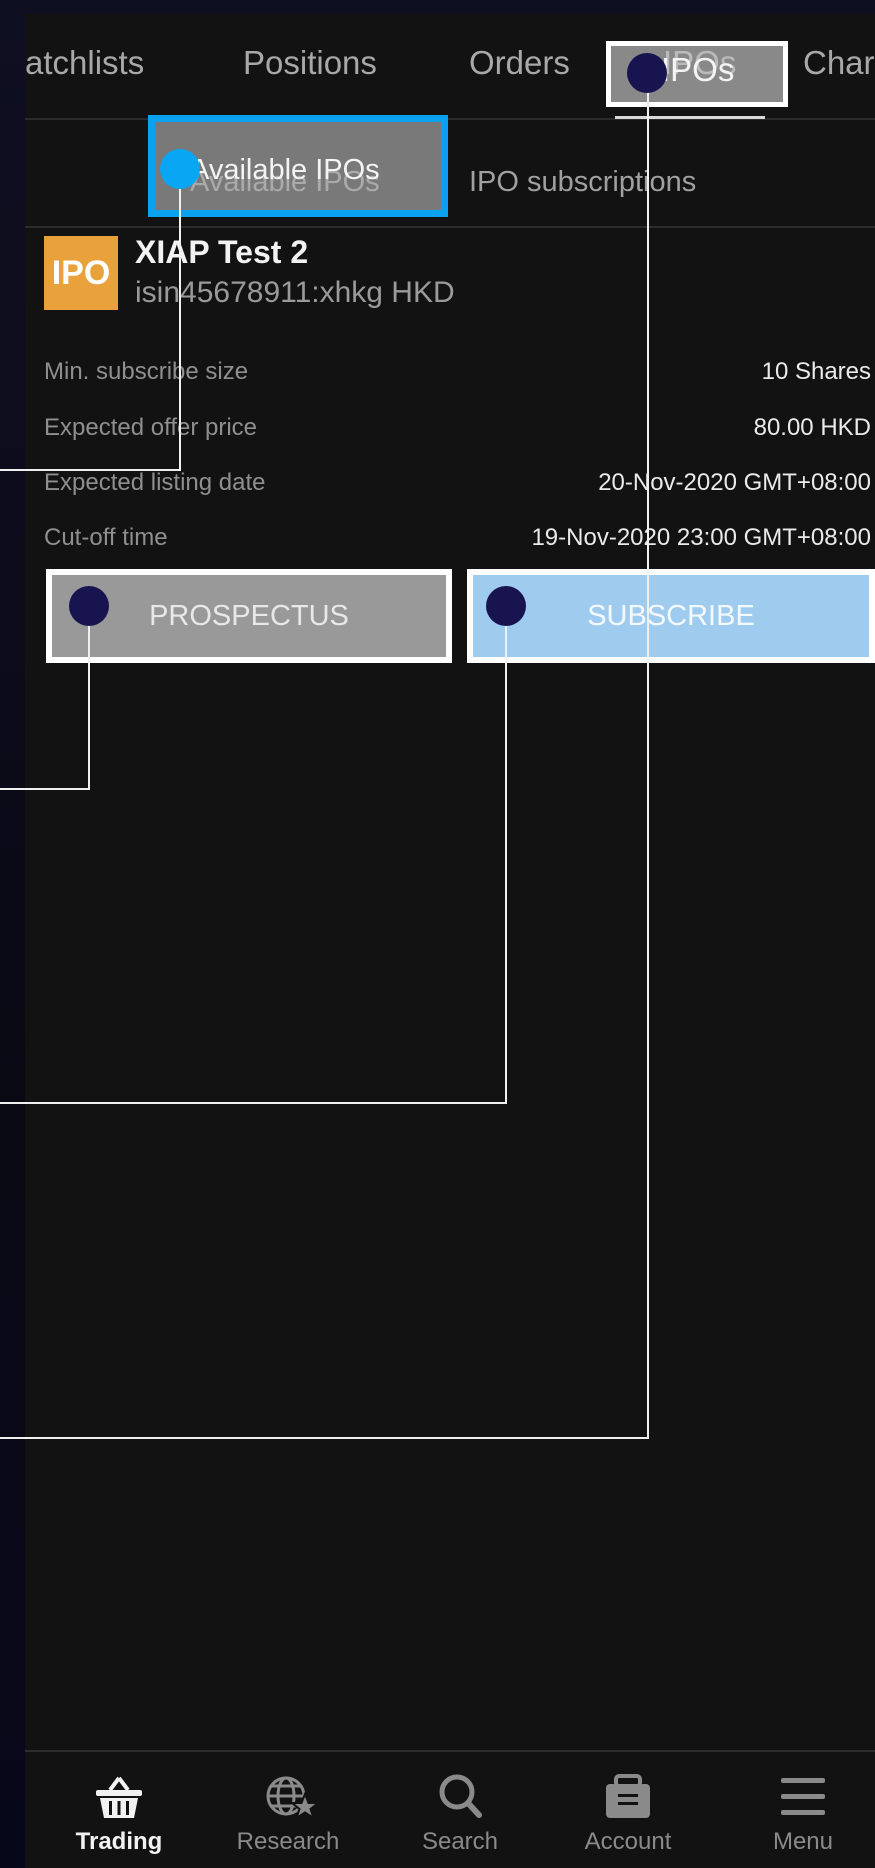 This screenshot has width=875, height=1868. I want to click on nav-search: Search, so click(460, 1814).